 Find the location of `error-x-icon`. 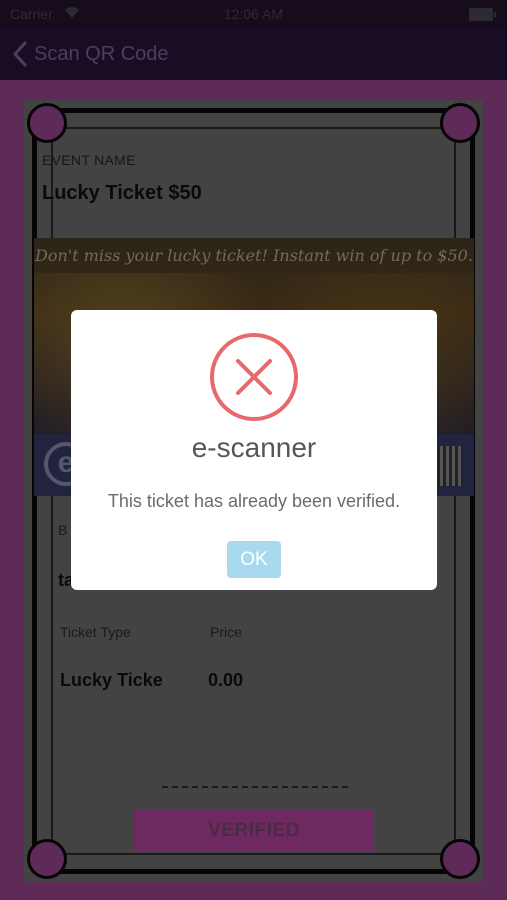

error-x-icon is located at coordinates (254, 377).